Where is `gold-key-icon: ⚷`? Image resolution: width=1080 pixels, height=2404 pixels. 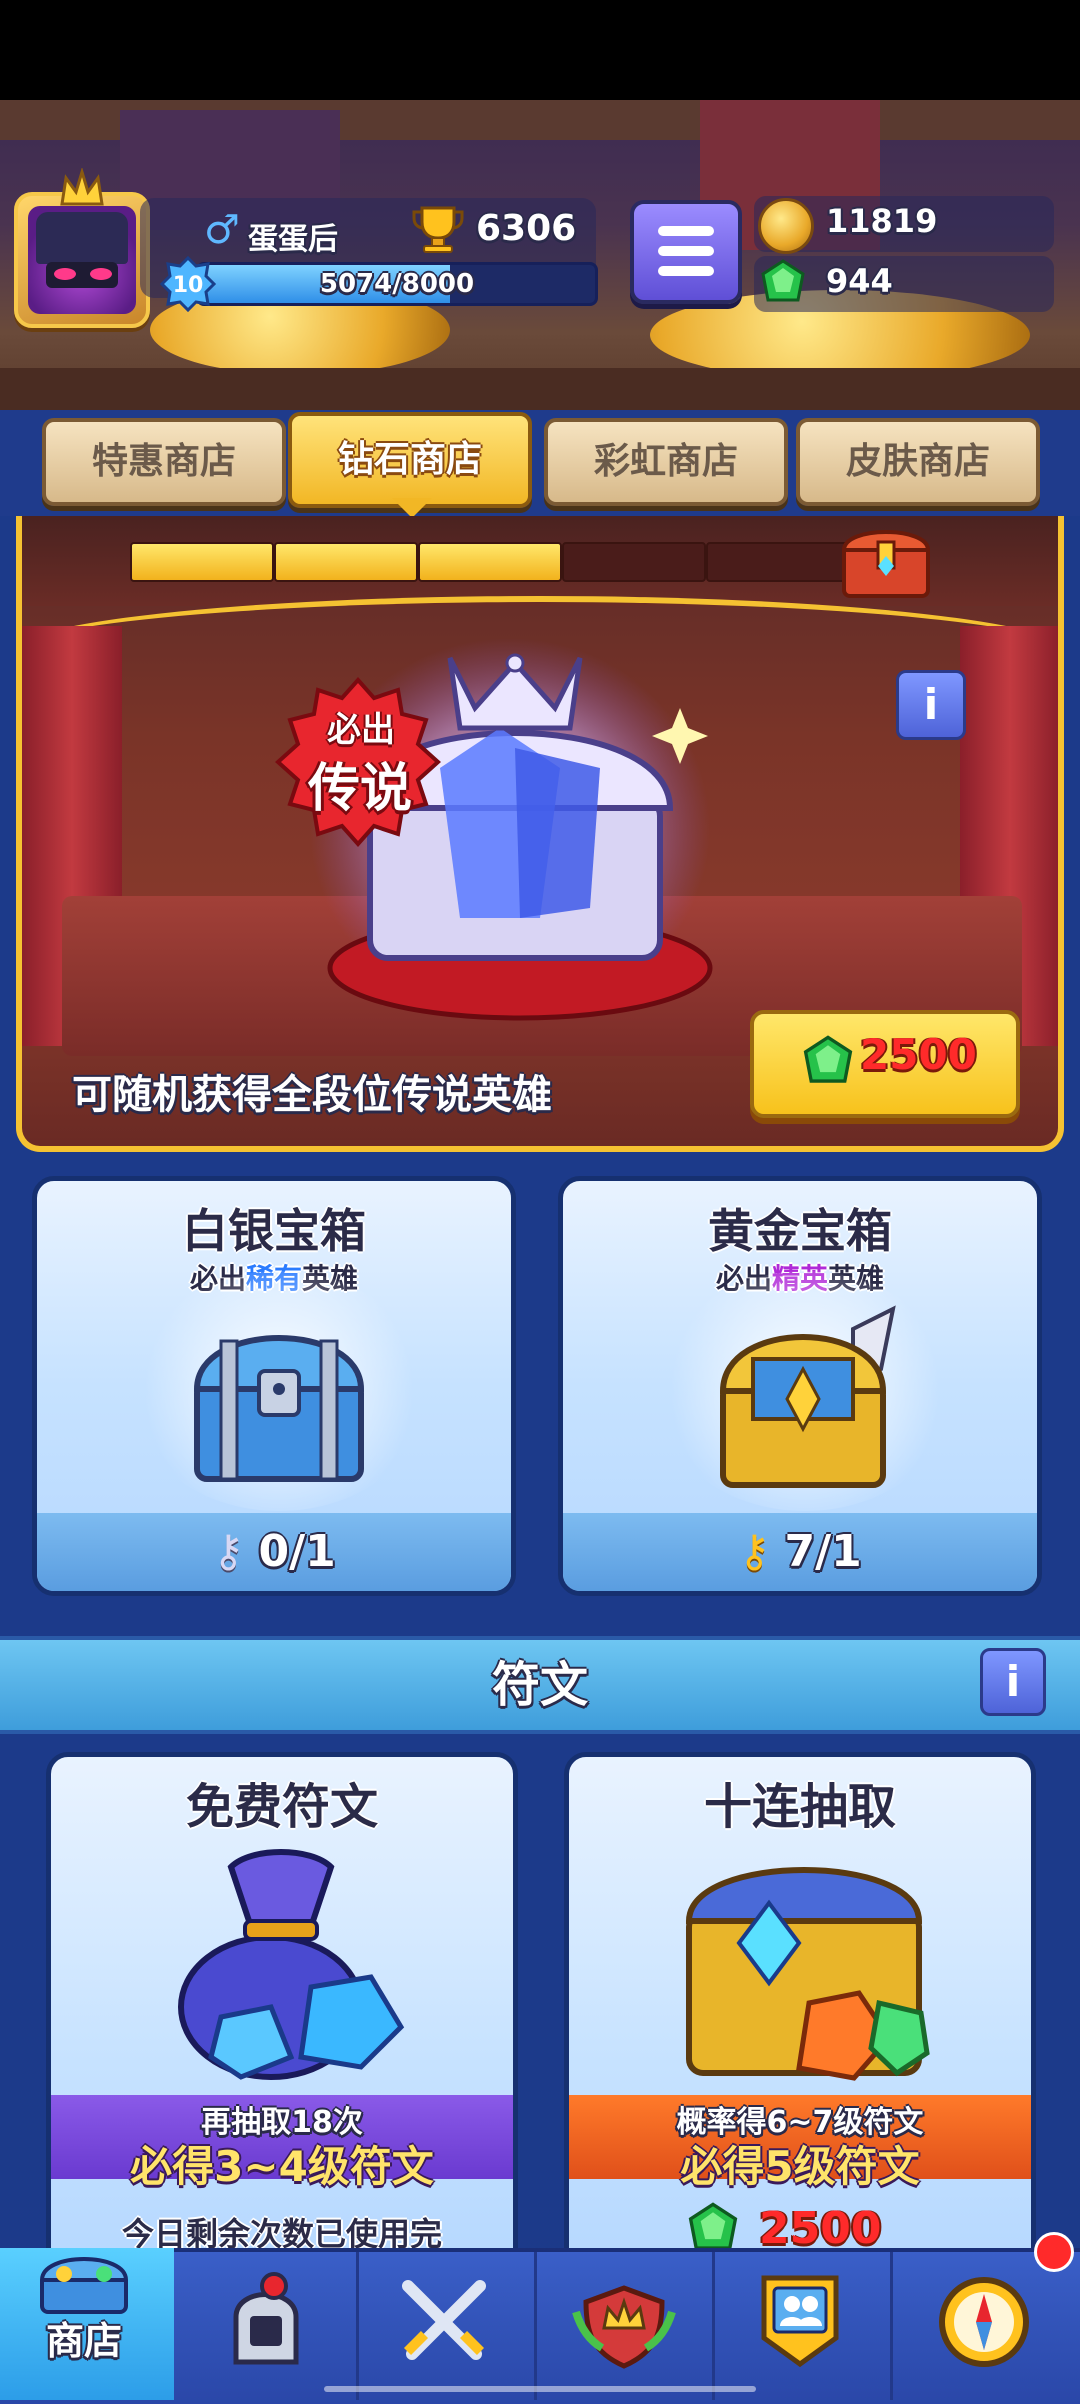
gold-key-icon: ⚷ is located at coordinates (754, 1551).